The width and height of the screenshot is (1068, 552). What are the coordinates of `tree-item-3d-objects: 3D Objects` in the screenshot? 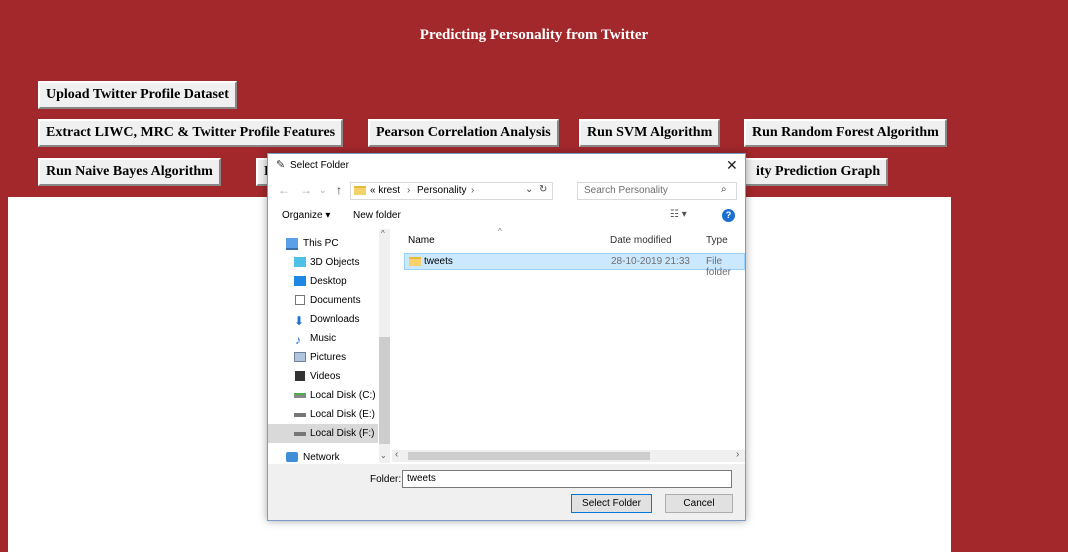 It's located at (323, 262).